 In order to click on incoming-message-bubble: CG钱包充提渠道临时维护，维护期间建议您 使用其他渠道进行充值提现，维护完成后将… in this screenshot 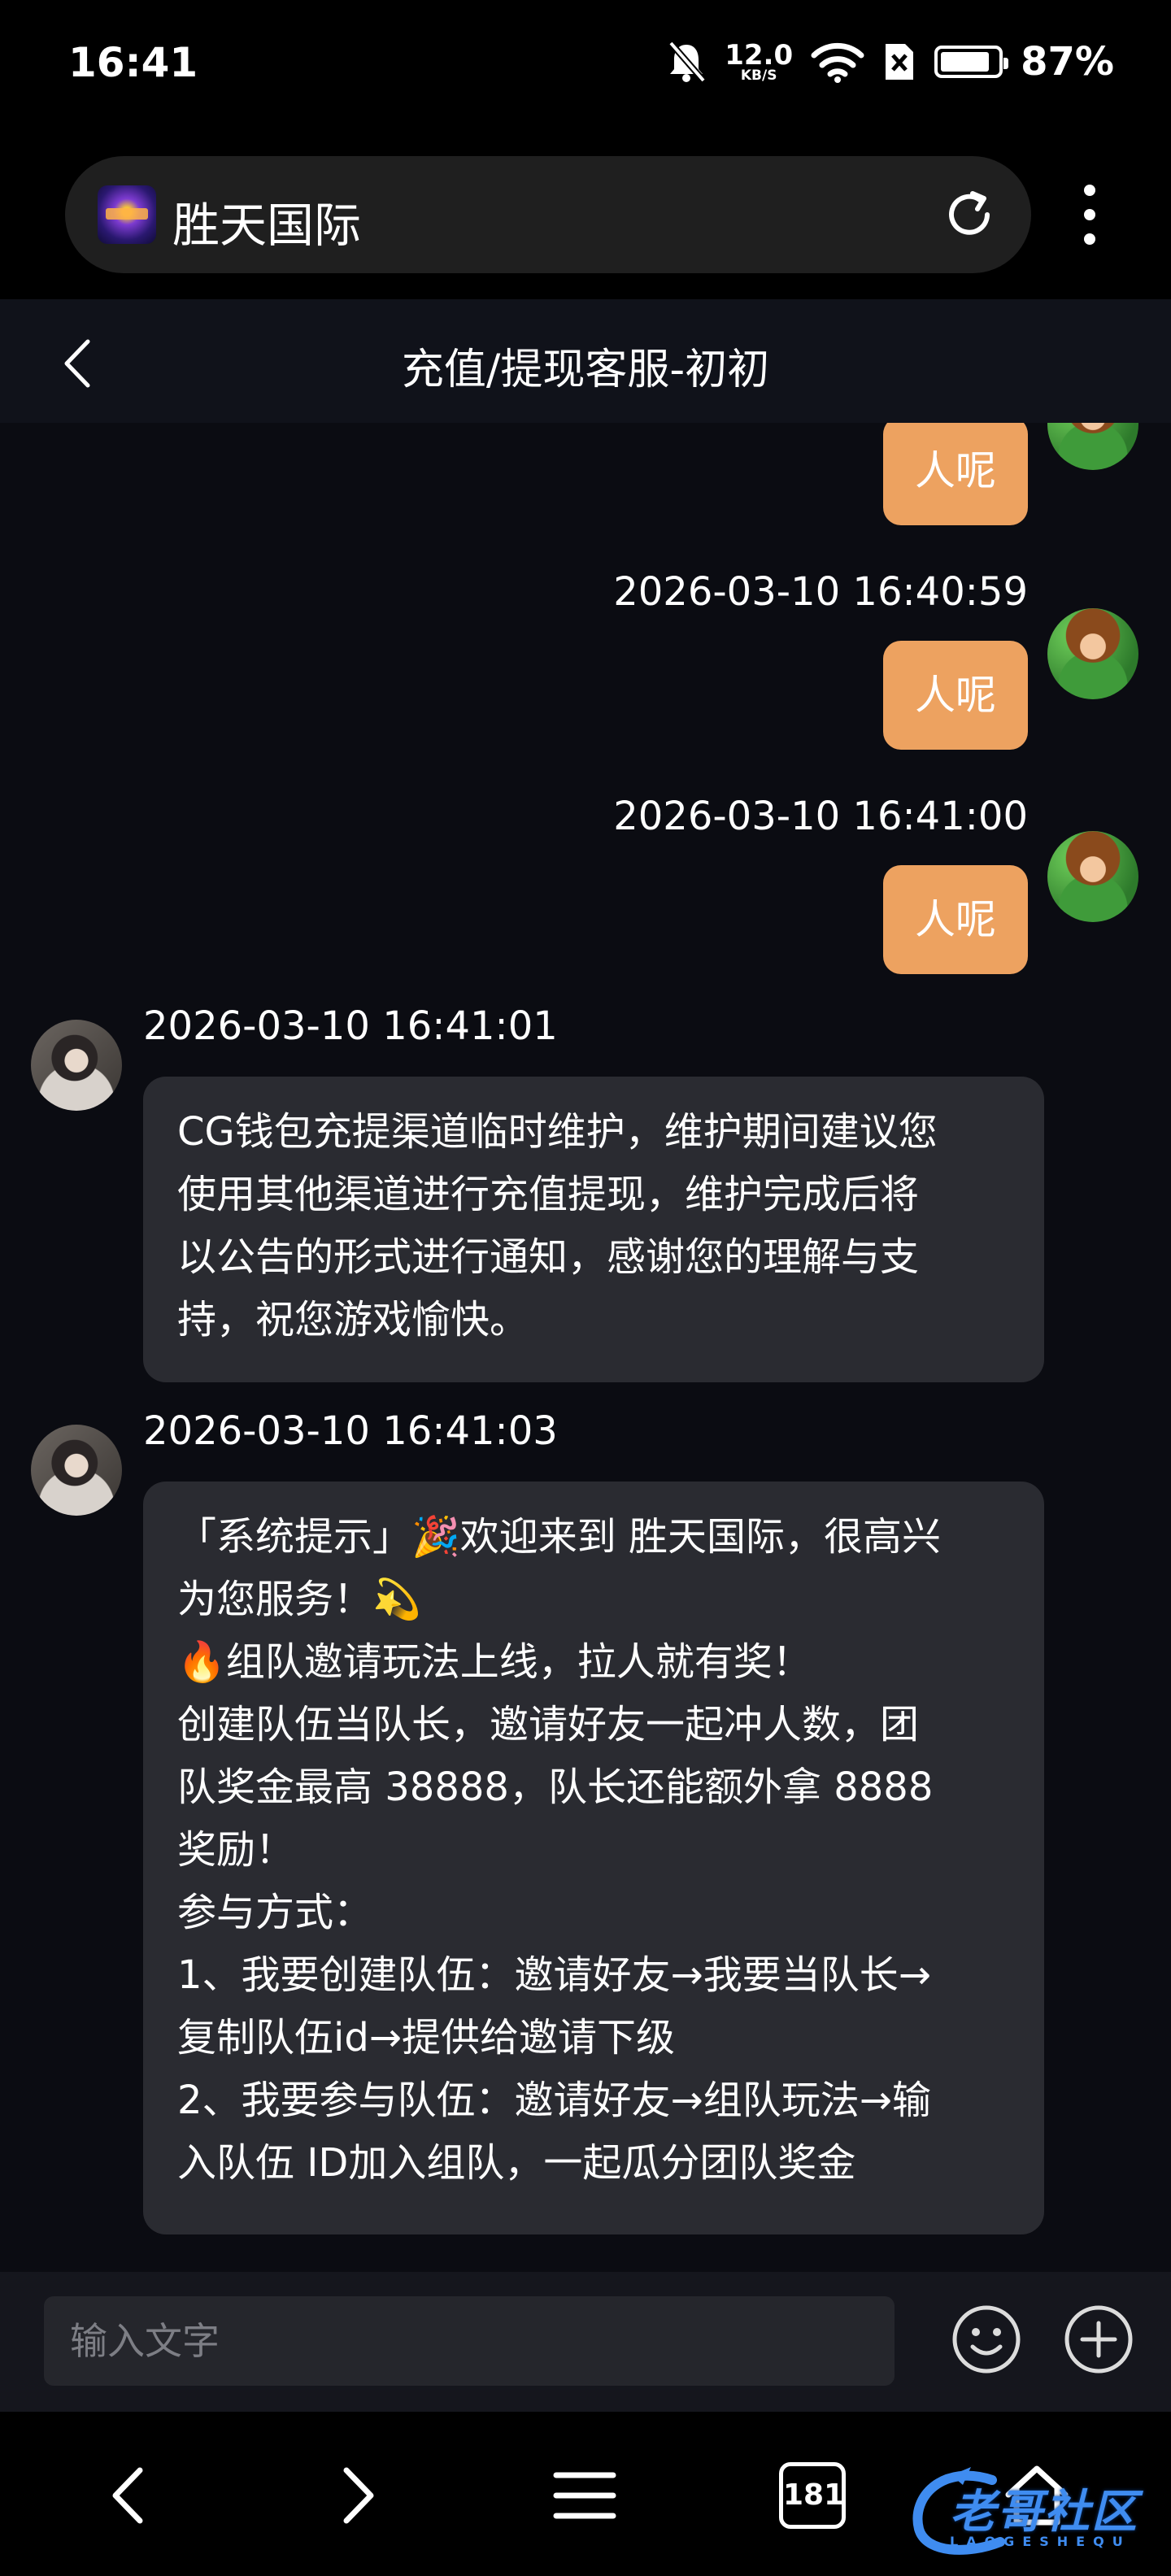, I will do `click(593, 1229)`.